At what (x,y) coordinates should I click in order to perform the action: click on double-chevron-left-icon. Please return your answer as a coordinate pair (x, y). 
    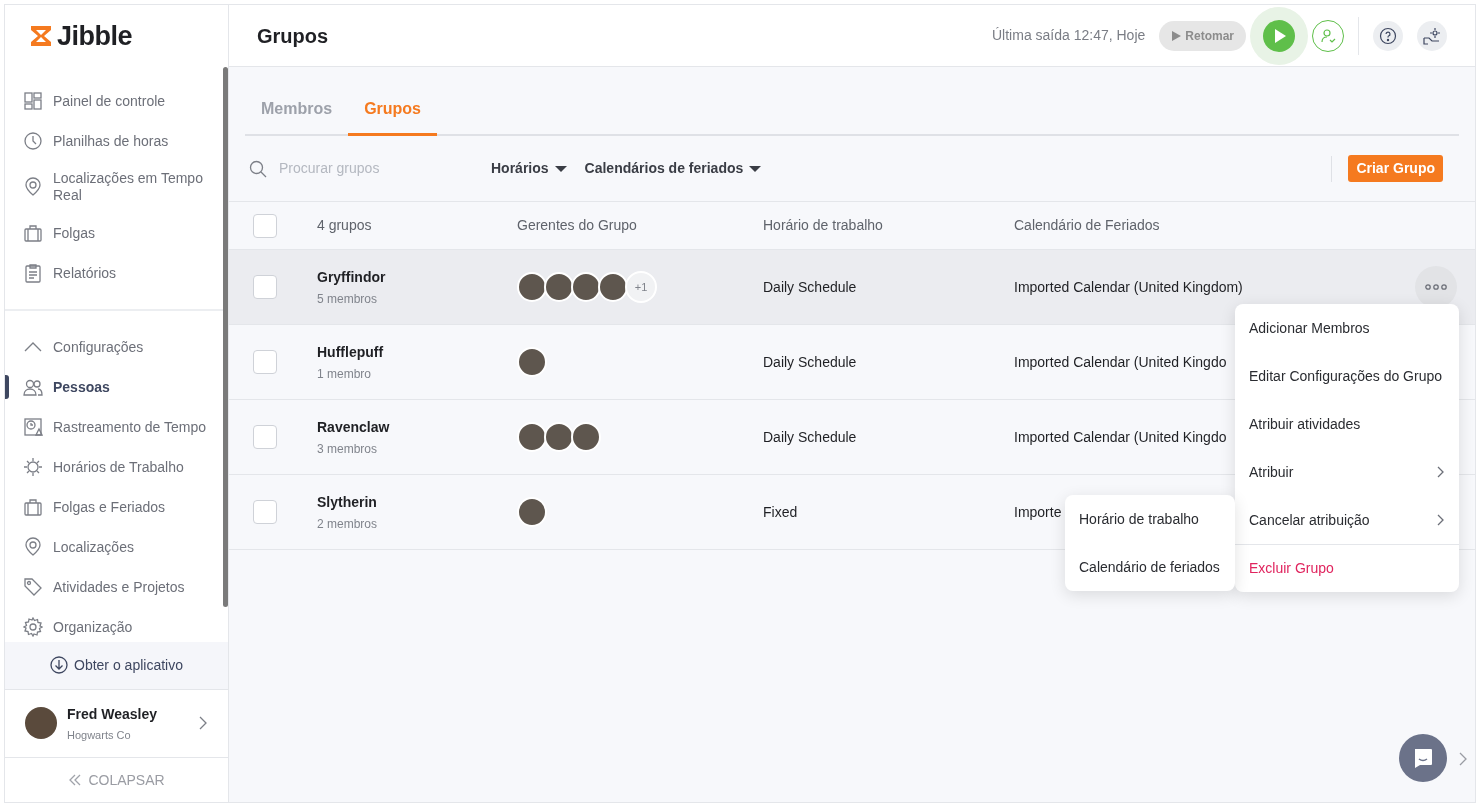
    Looking at the image, I should click on (75, 780).